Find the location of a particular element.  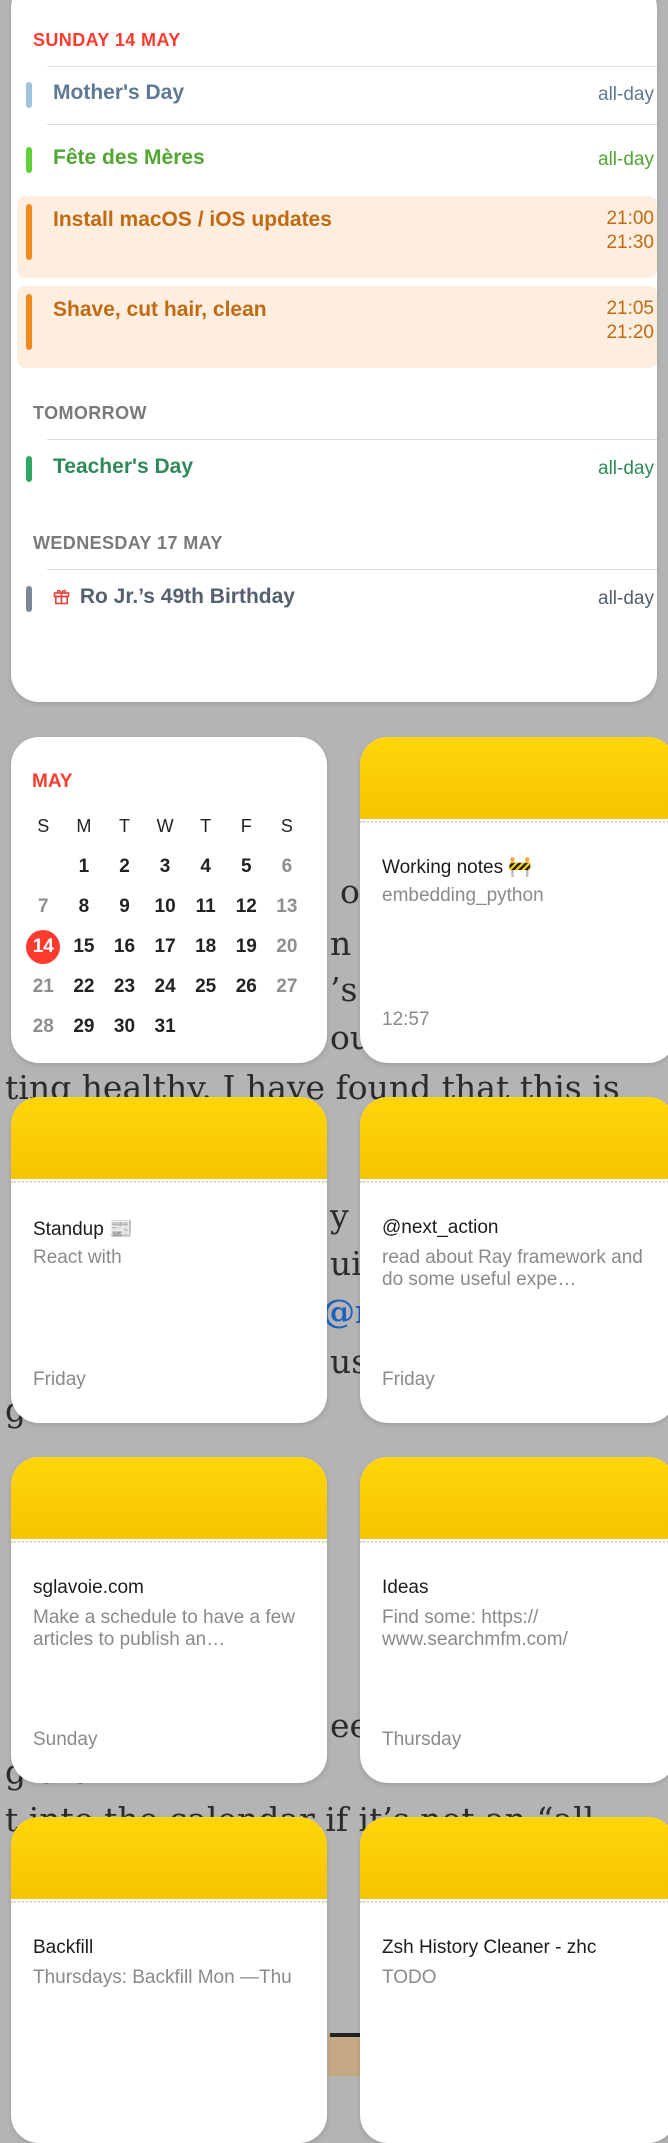

day-cell: 4 is located at coordinates (205, 867).